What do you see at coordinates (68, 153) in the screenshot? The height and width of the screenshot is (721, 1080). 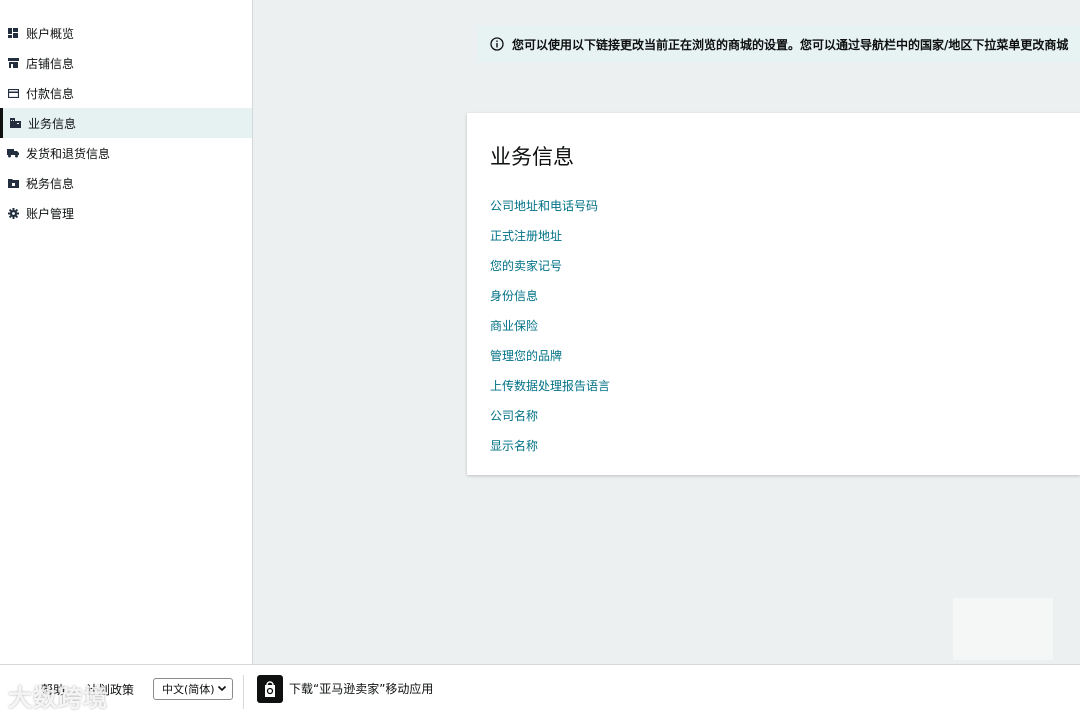 I see `sidebar-item-label: 发货和退货信息` at bounding box center [68, 153].